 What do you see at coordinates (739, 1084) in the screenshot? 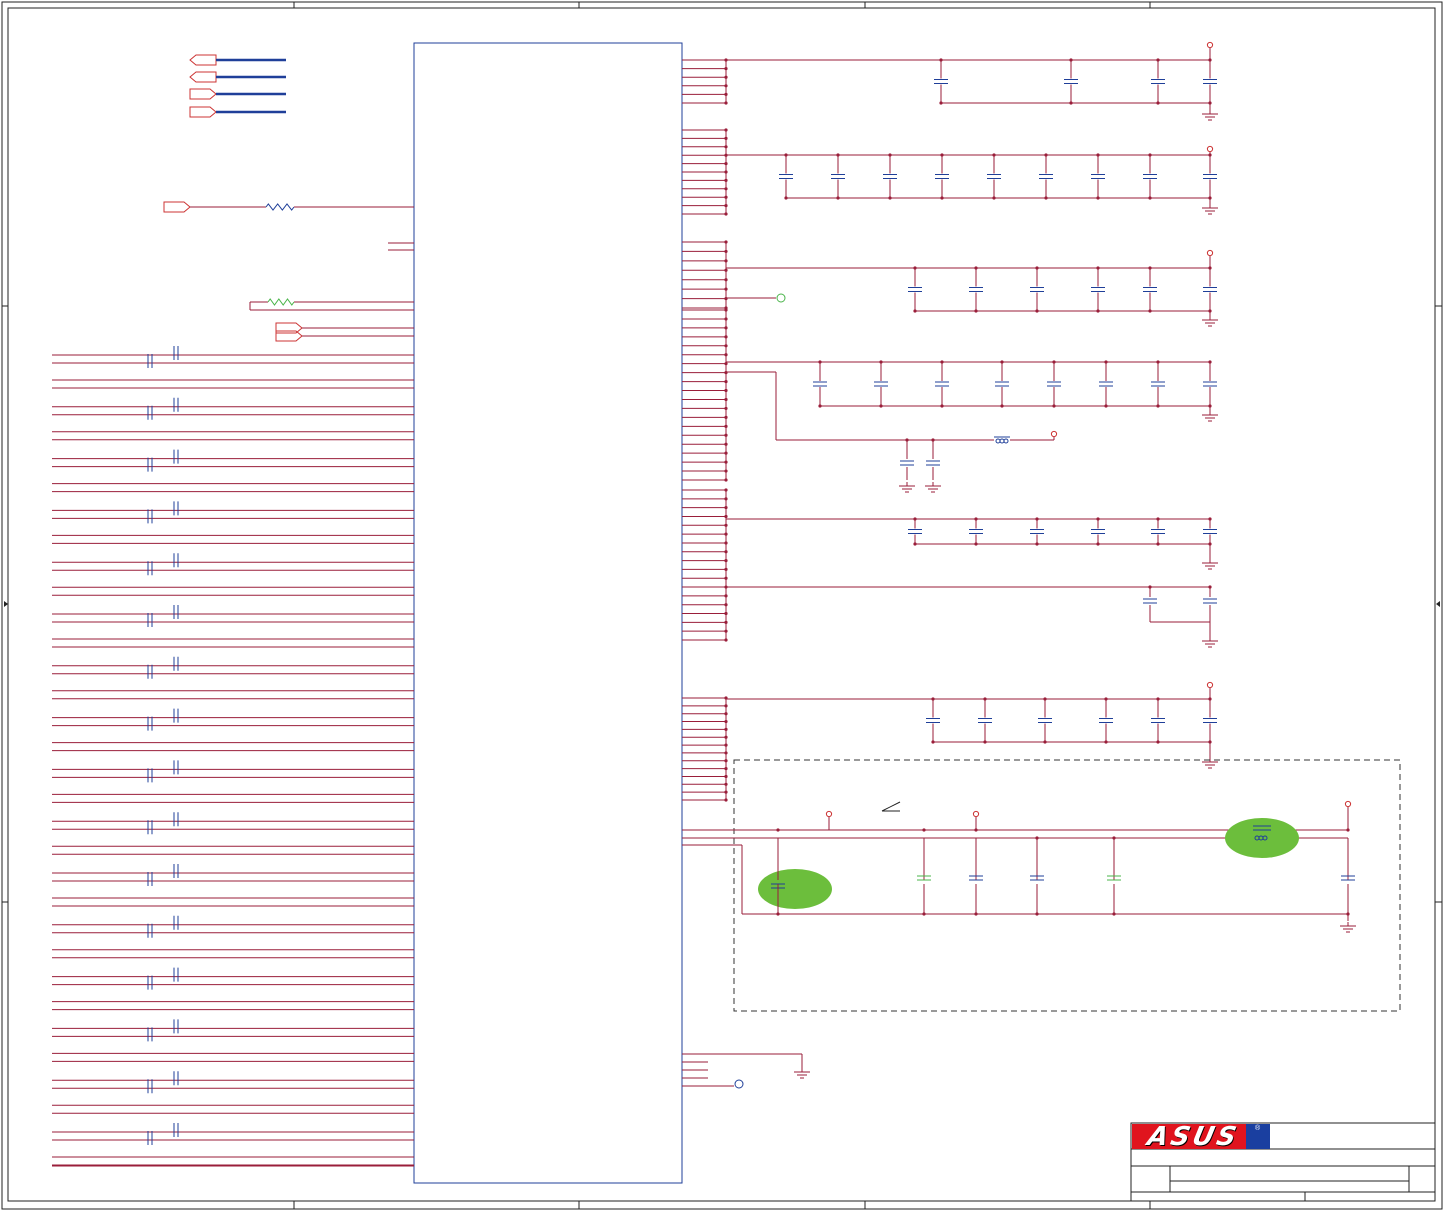
I see `test-point-icon` at bounding box center [739, 1084].